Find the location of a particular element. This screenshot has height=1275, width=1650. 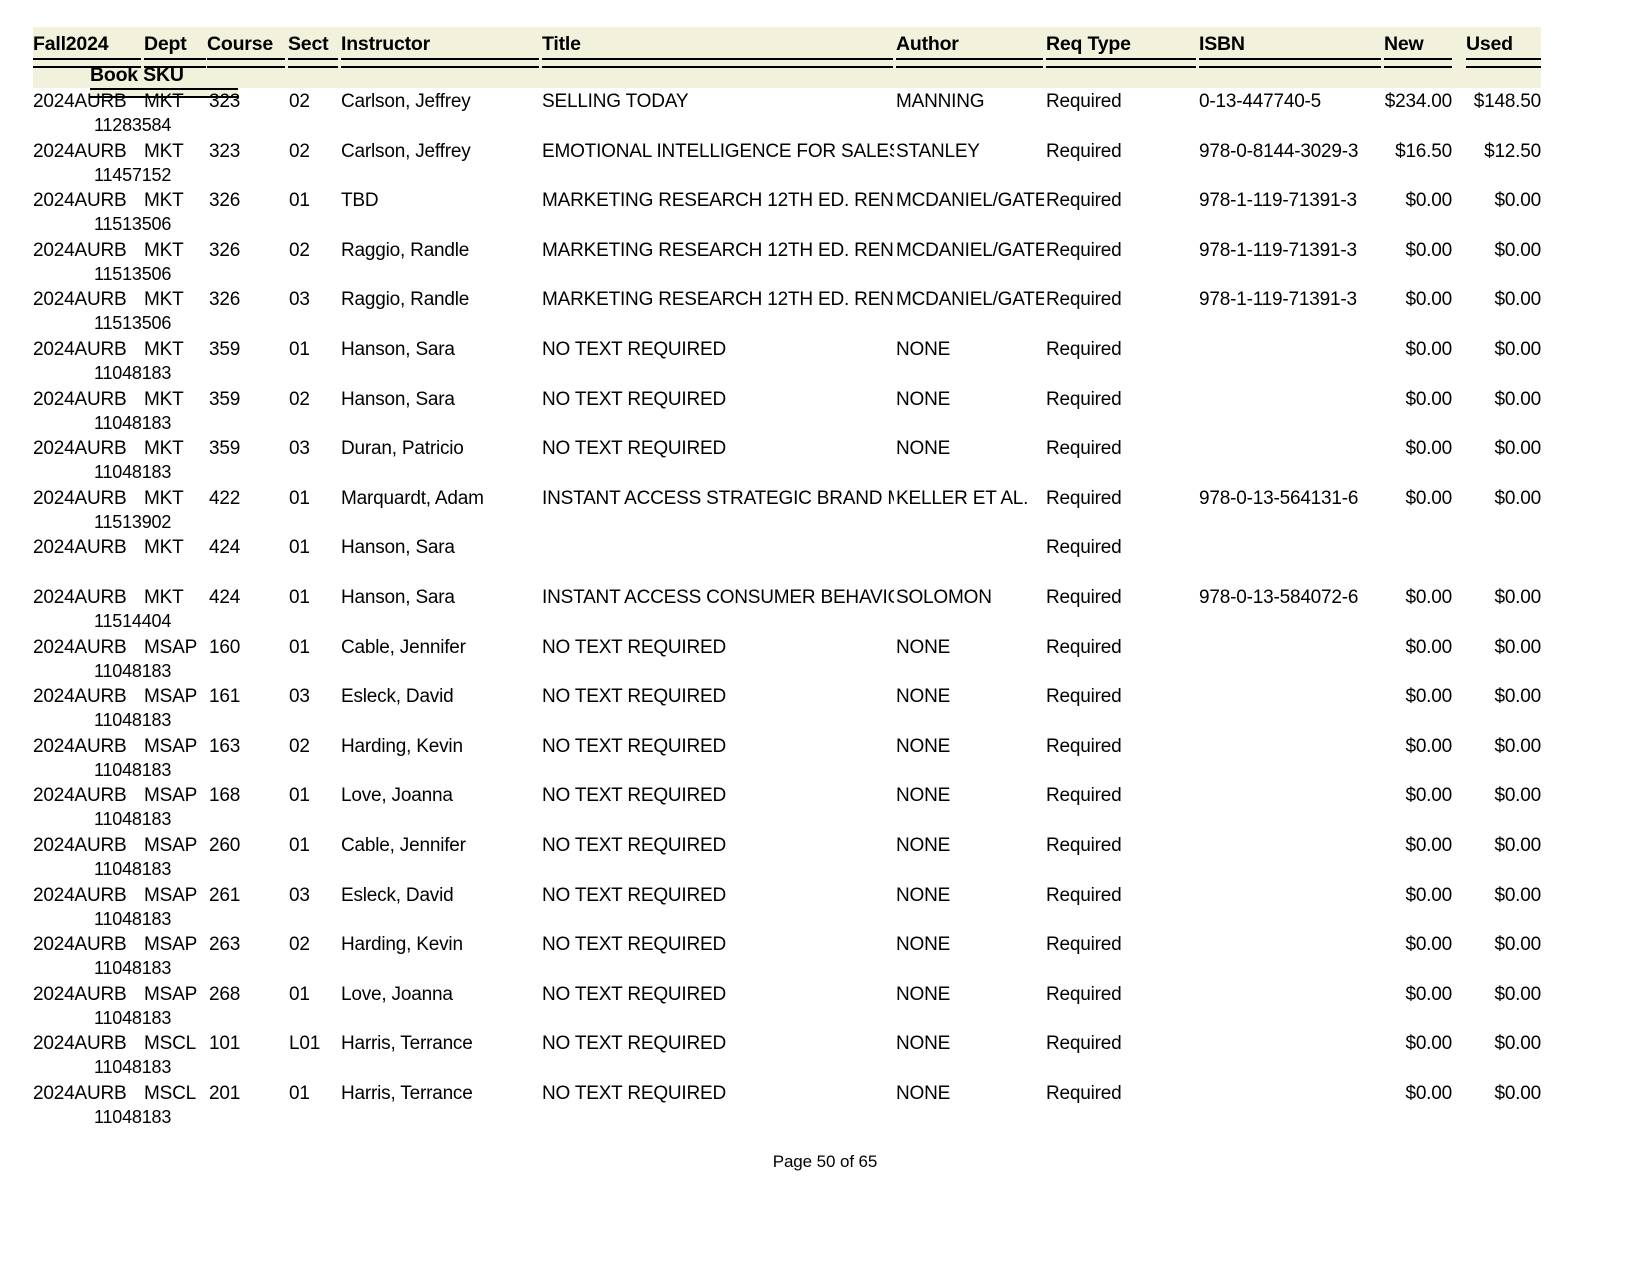

header-rule-instructor is located at coordinates (440, 63).